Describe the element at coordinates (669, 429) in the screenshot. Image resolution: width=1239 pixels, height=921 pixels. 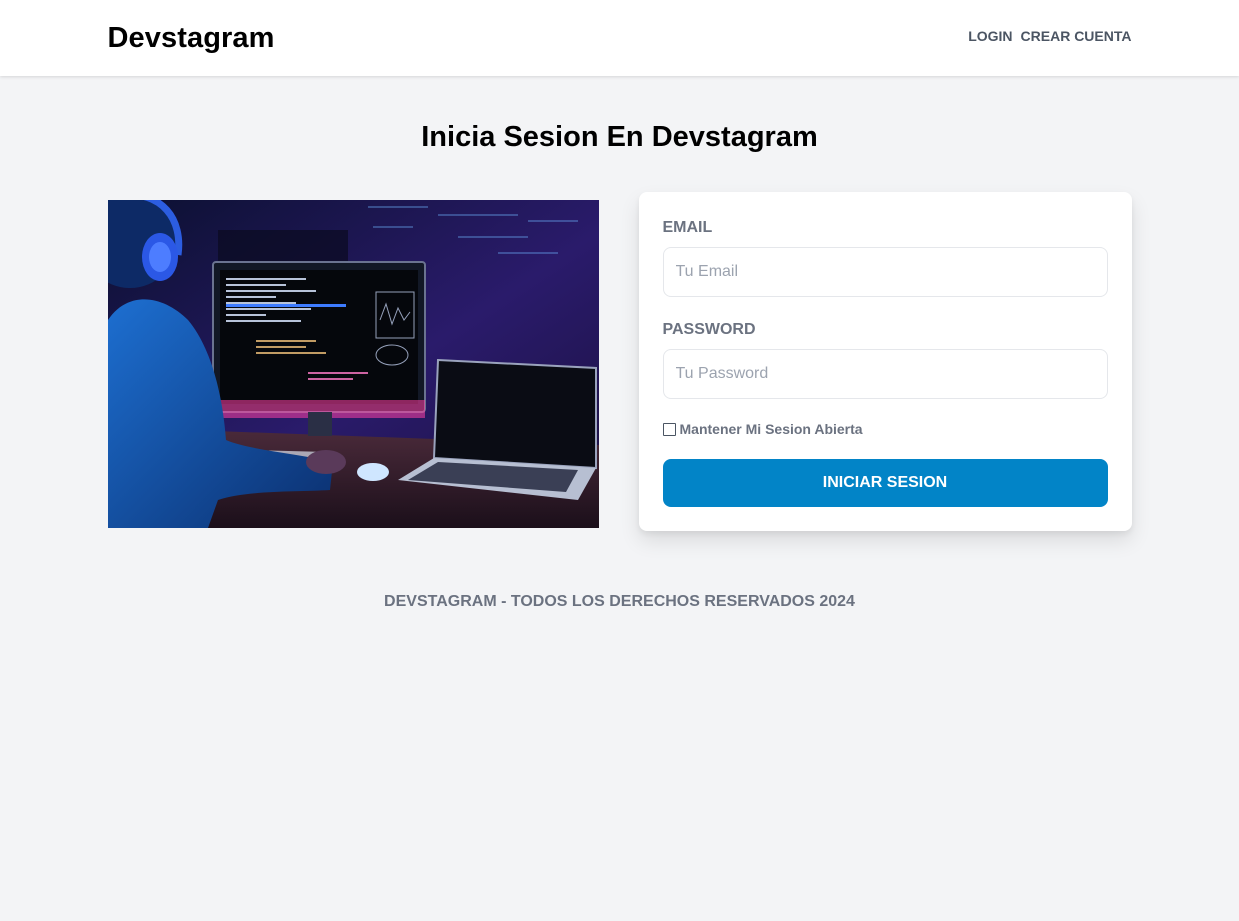
I see `remember-checkbox` at that location.